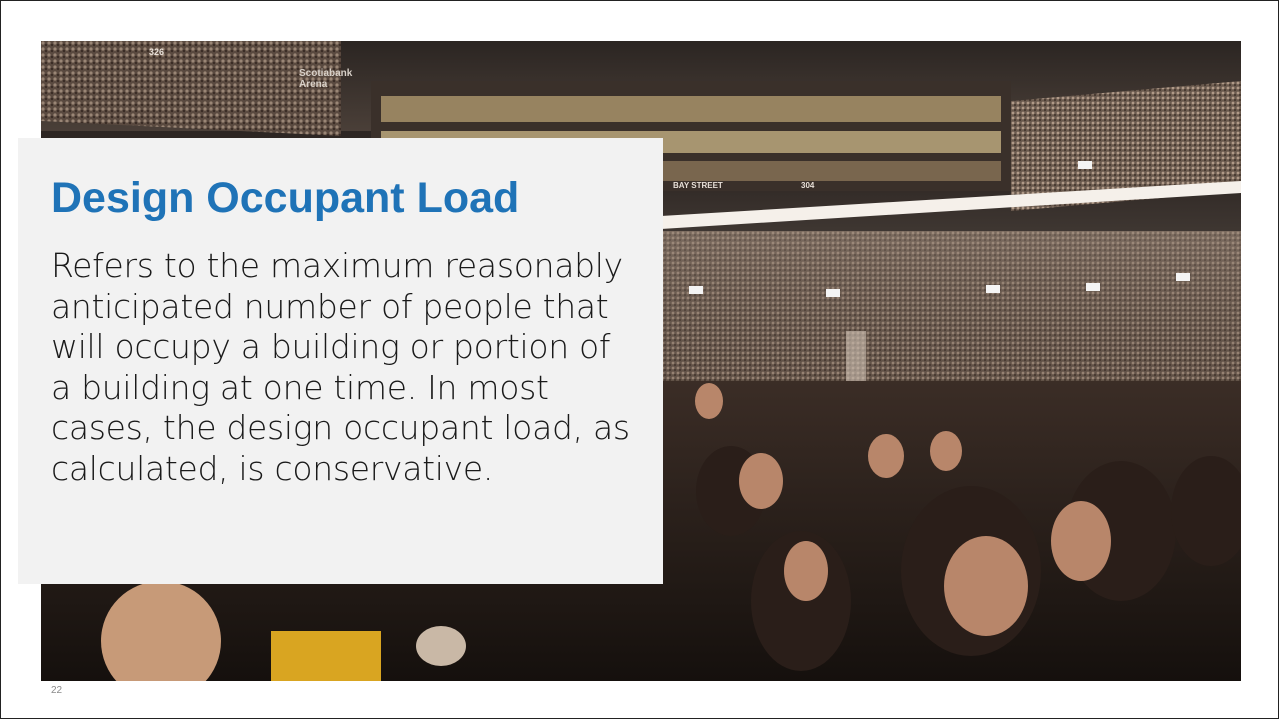 The height and width of the screenshot is (719, 1279). What do you see at coordinates (698, 185) in the screenshot?
I see `svg-text: BAY STREET` at bounding box center [698, 185].